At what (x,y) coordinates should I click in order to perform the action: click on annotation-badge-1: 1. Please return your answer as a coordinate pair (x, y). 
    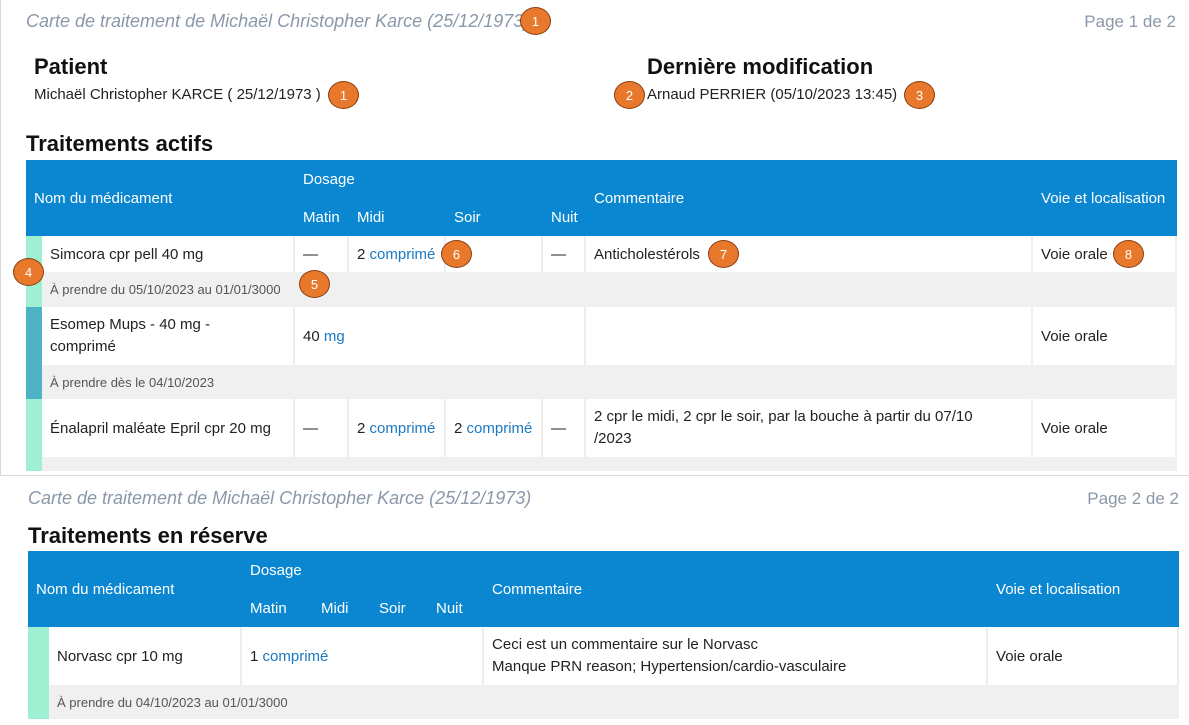
    Looking at the image, I should click on (535, 21).